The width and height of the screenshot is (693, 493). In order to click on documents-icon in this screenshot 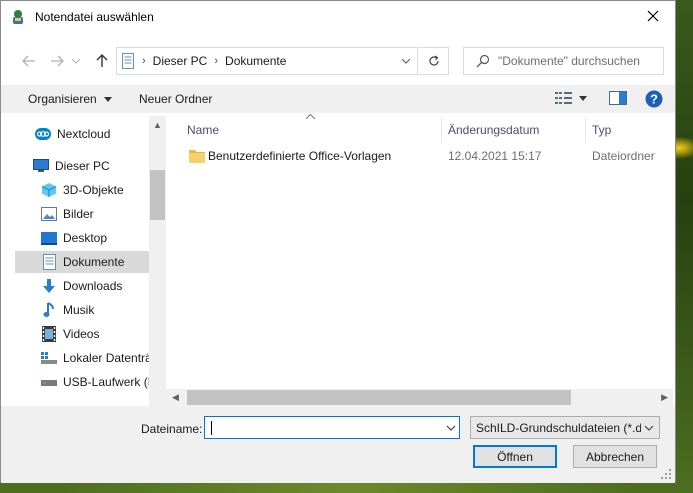, I will do `click(49, 262)`.